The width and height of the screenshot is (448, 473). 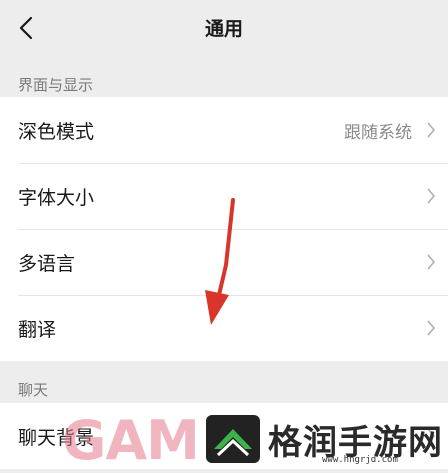 What do you see at coordinates (224, 196) in the screenshot?
I see `setting-font-size: 字体大小` at bounding box center [224, 196].